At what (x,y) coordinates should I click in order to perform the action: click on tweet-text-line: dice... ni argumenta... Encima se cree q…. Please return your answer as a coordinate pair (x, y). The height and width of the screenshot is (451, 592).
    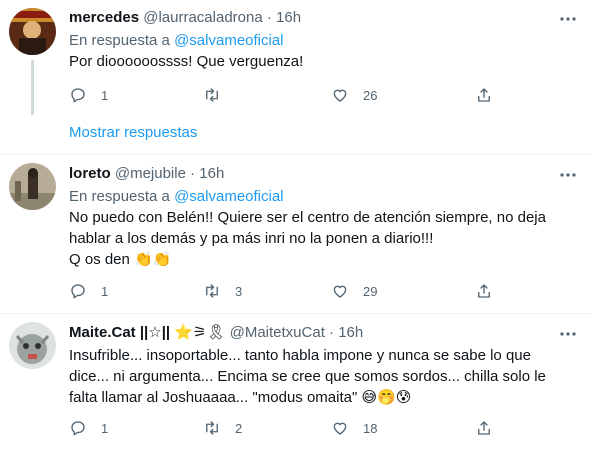
    Looking at the image, I should click on (307, 376).